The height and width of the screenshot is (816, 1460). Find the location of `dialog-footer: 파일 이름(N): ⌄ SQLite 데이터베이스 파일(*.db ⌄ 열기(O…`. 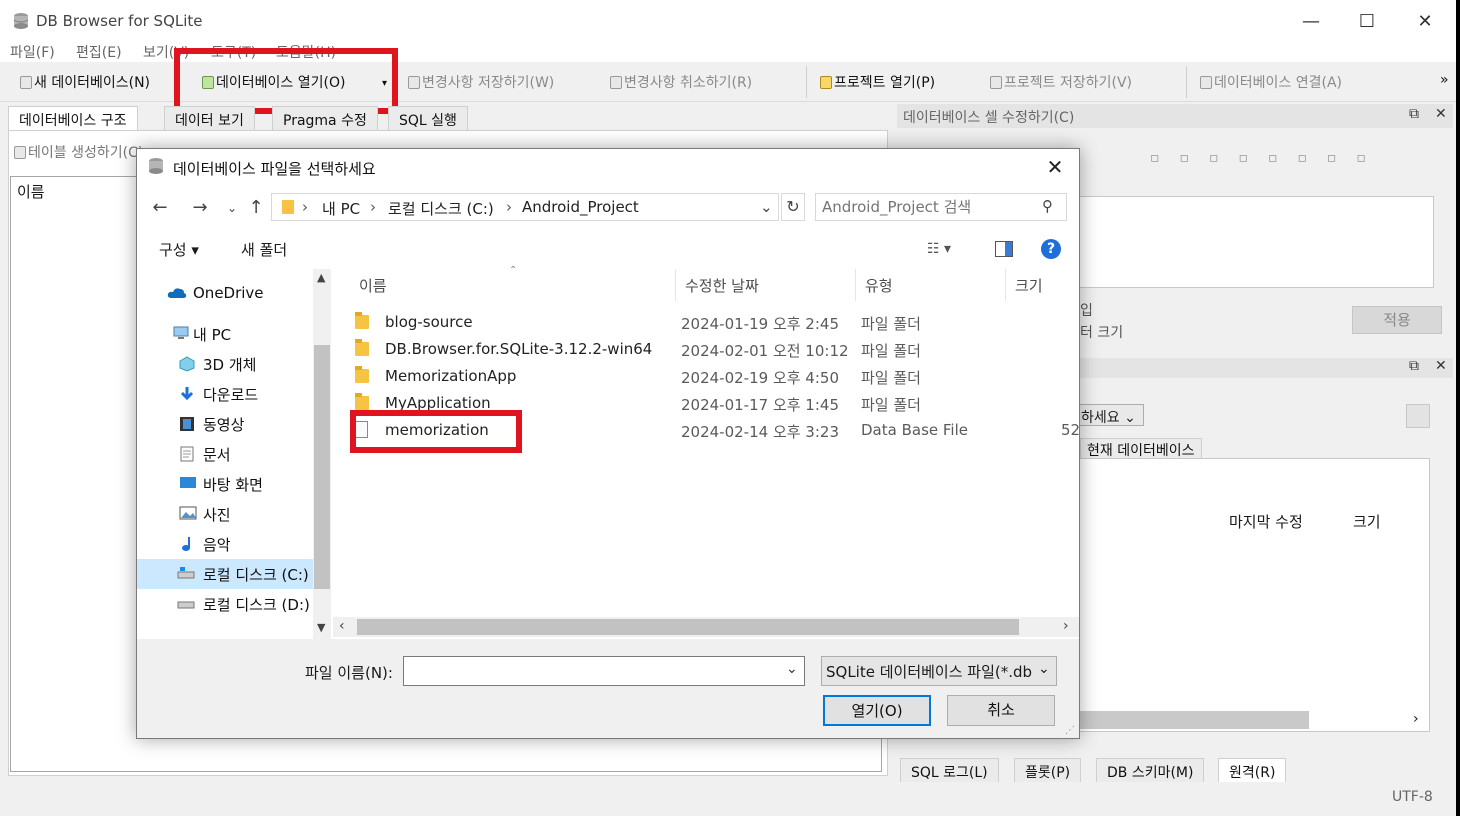

dialog-footer: 파일 이름(N): ⌄ SQLite 데이터베이스 파일(*.db ⌄ 열기(O… is located at coordinates (608, 688).